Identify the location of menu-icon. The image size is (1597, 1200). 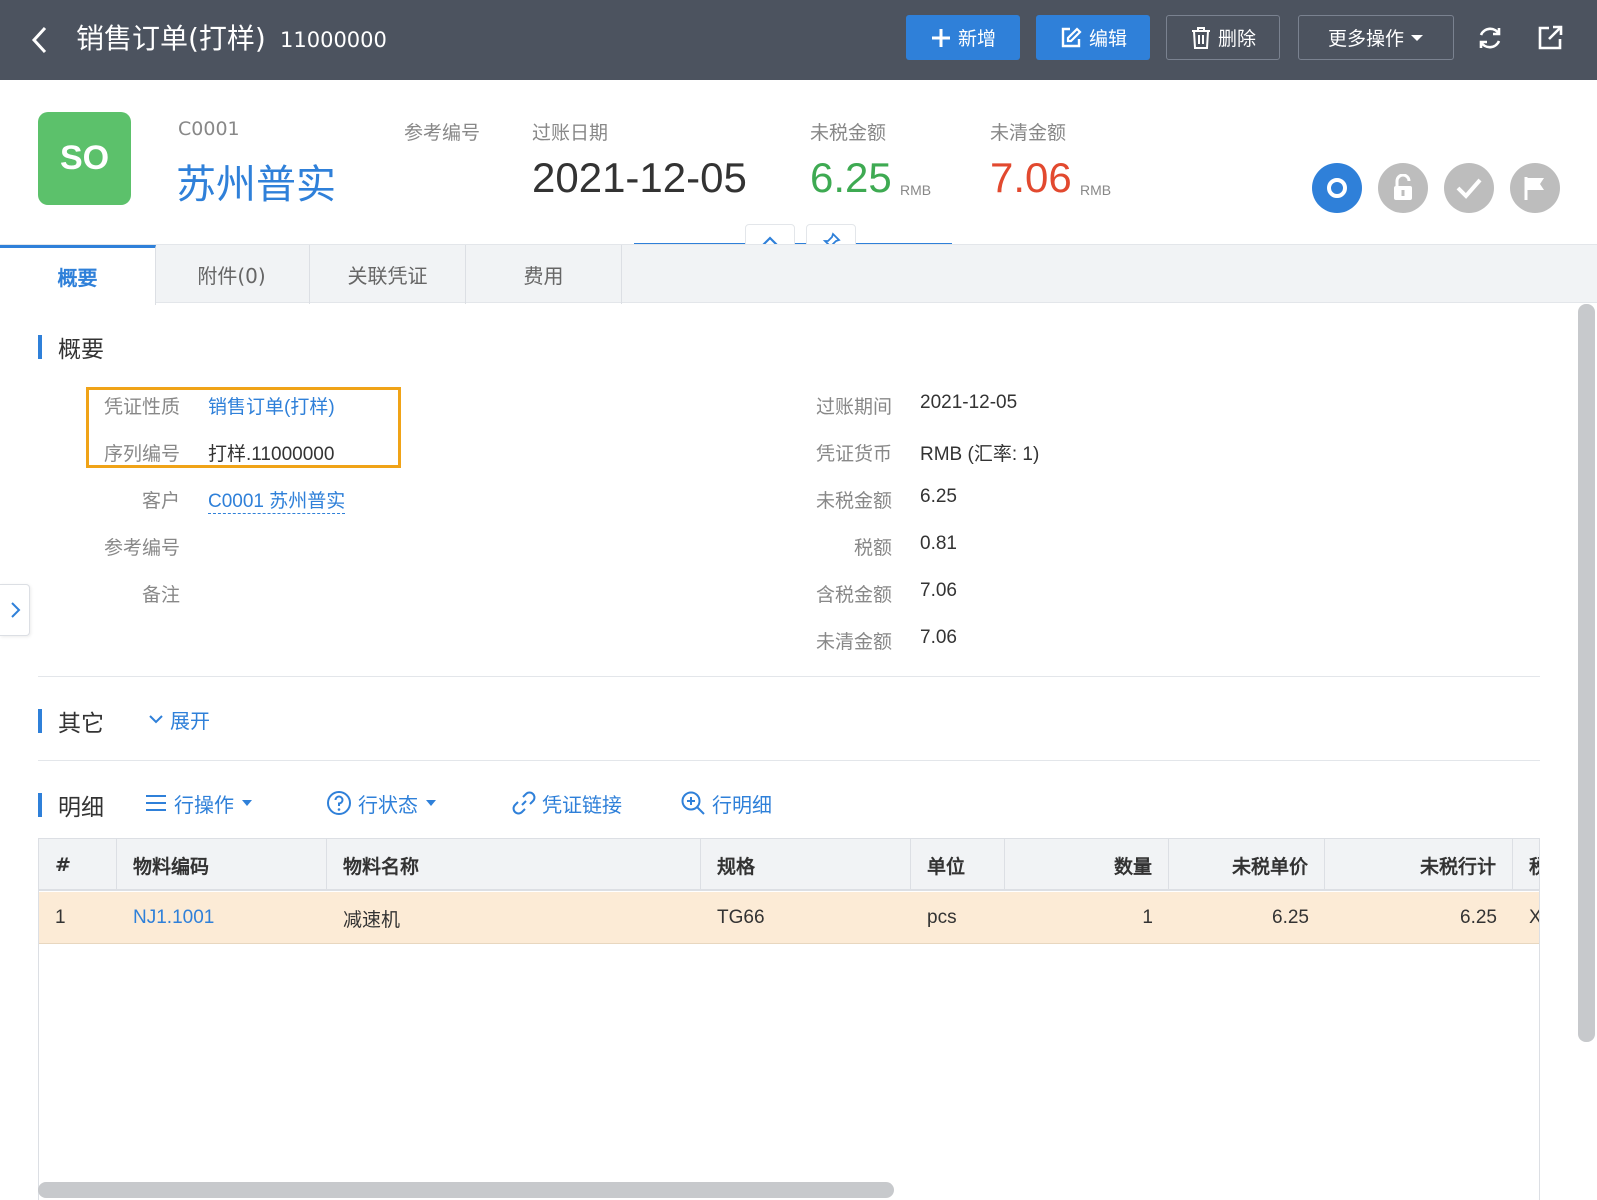
(156, 803).